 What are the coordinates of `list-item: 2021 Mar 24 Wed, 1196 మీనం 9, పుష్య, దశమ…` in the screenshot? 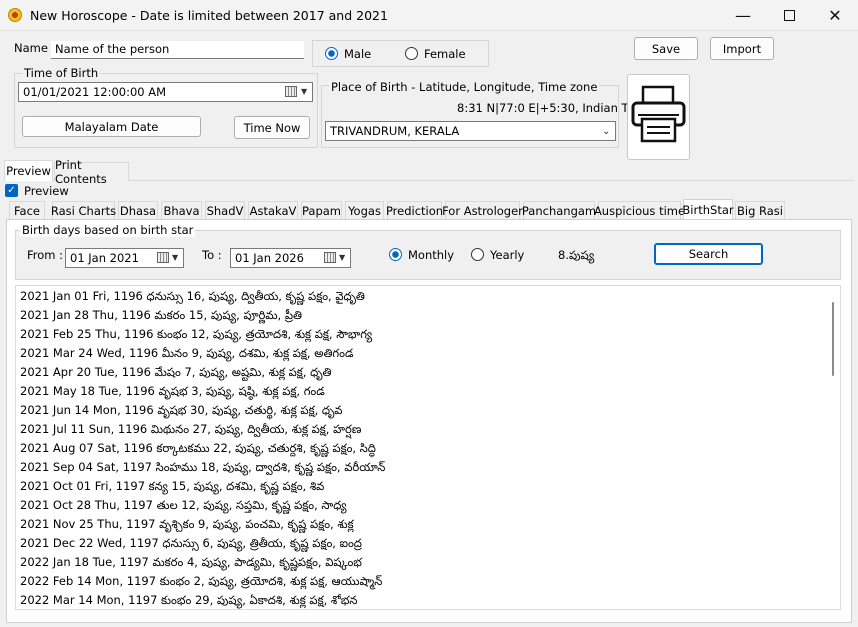 It's located at (428, 353).